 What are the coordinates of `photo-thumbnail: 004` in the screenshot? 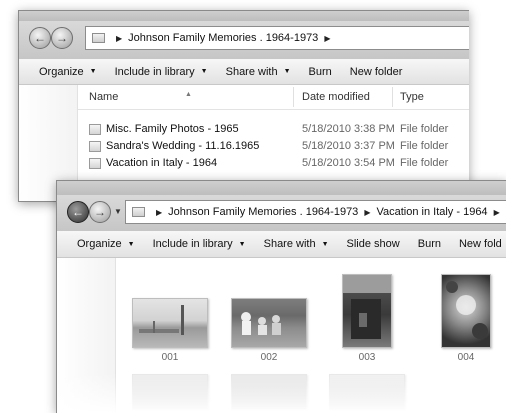 It's located at (466, 318).